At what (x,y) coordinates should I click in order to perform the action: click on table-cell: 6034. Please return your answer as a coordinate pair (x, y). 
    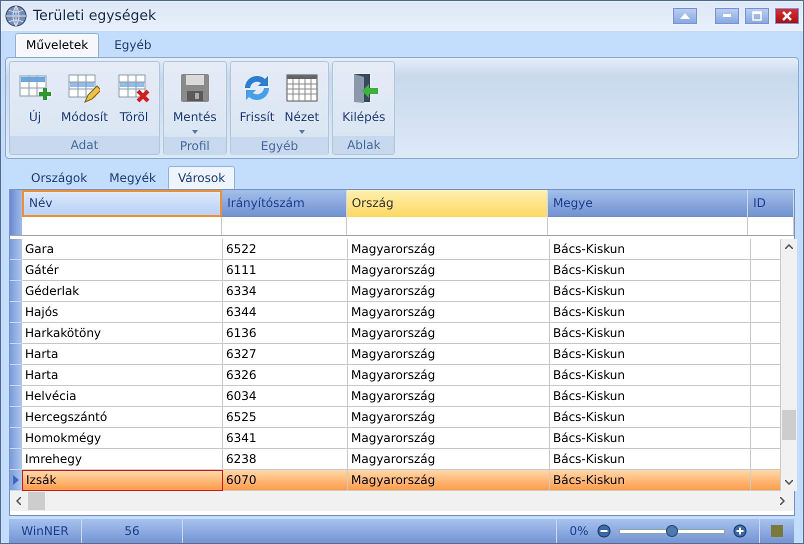
    Looking at the image, I should click on (285, 396).